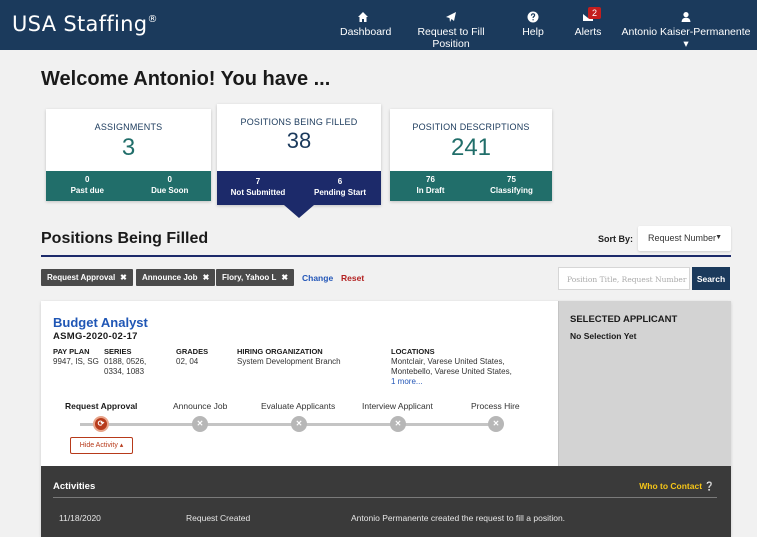 This screenshot has width=757, height=537. Describe the element at coordinates (624, 319) in the screenshot. I see `selected-applicant-heading: SELECTED APPLICANT` at that location.